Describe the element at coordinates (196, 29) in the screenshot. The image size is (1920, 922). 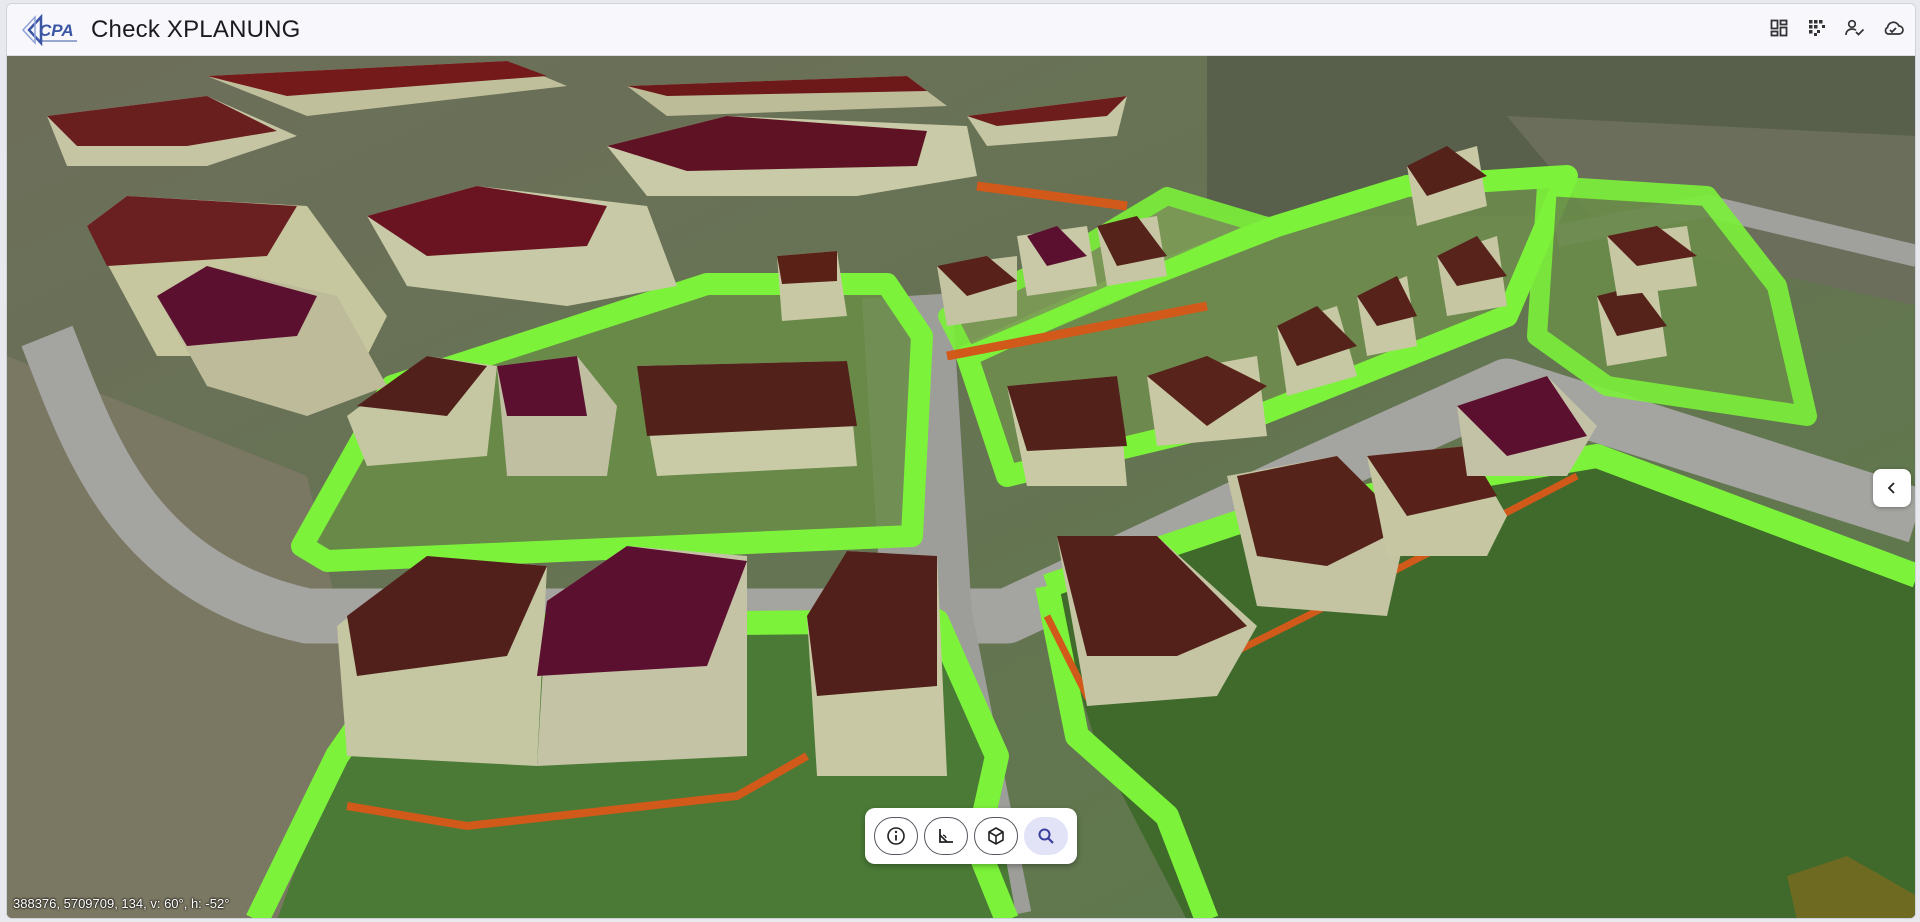
I see `app-title: Check XPLANUNG` at that location.